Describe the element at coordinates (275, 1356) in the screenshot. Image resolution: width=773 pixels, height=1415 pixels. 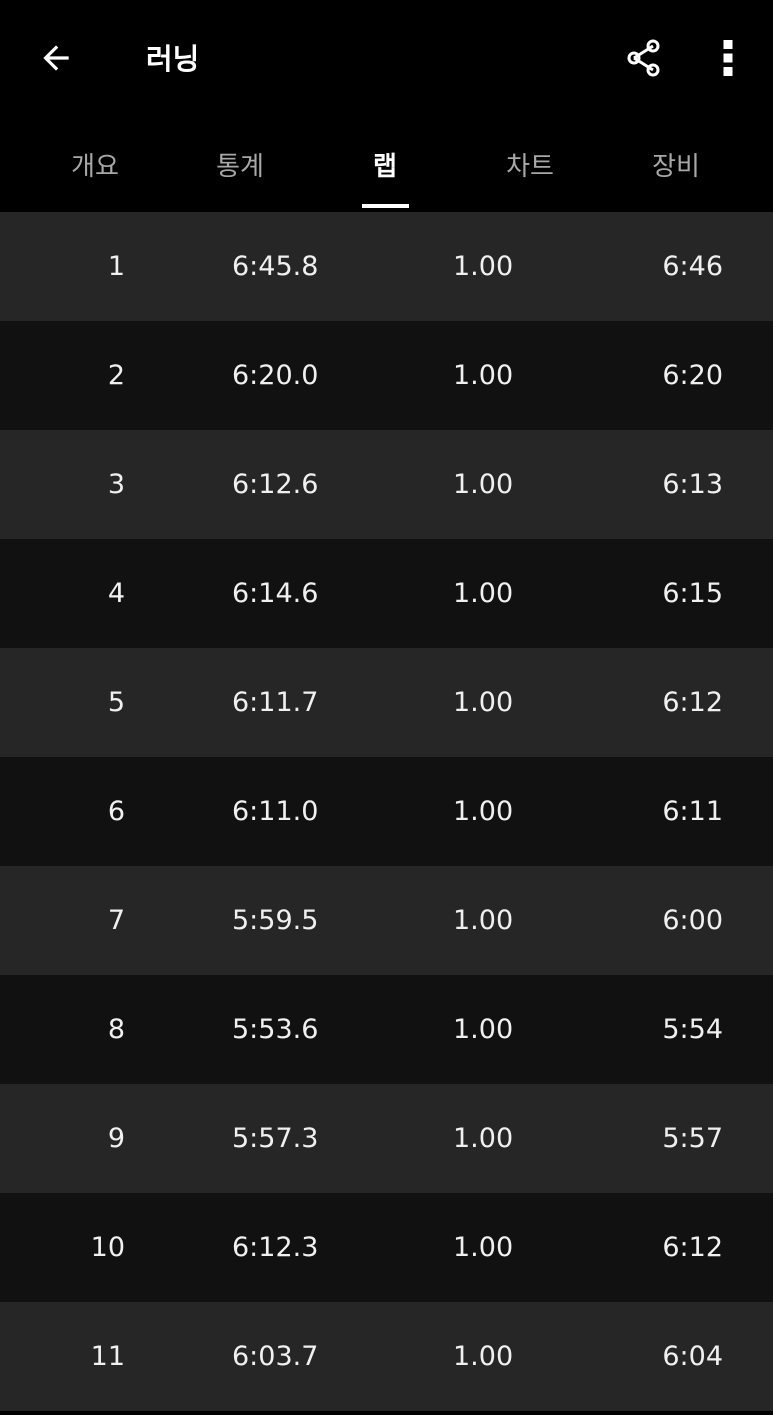
I see `lap-time: 6:03.7` at that location.